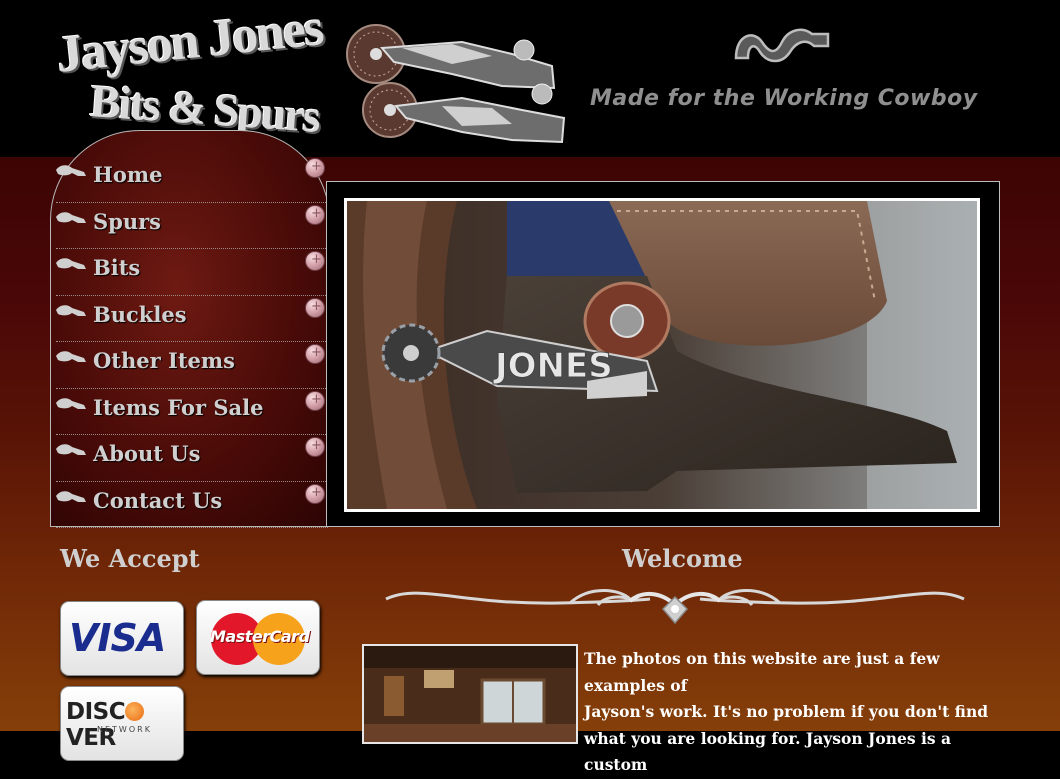 The image size is (1060, 779). Describe the element at coordinates (127, 221) in the screenshot. I see `nav-label: Spurs` at that location.